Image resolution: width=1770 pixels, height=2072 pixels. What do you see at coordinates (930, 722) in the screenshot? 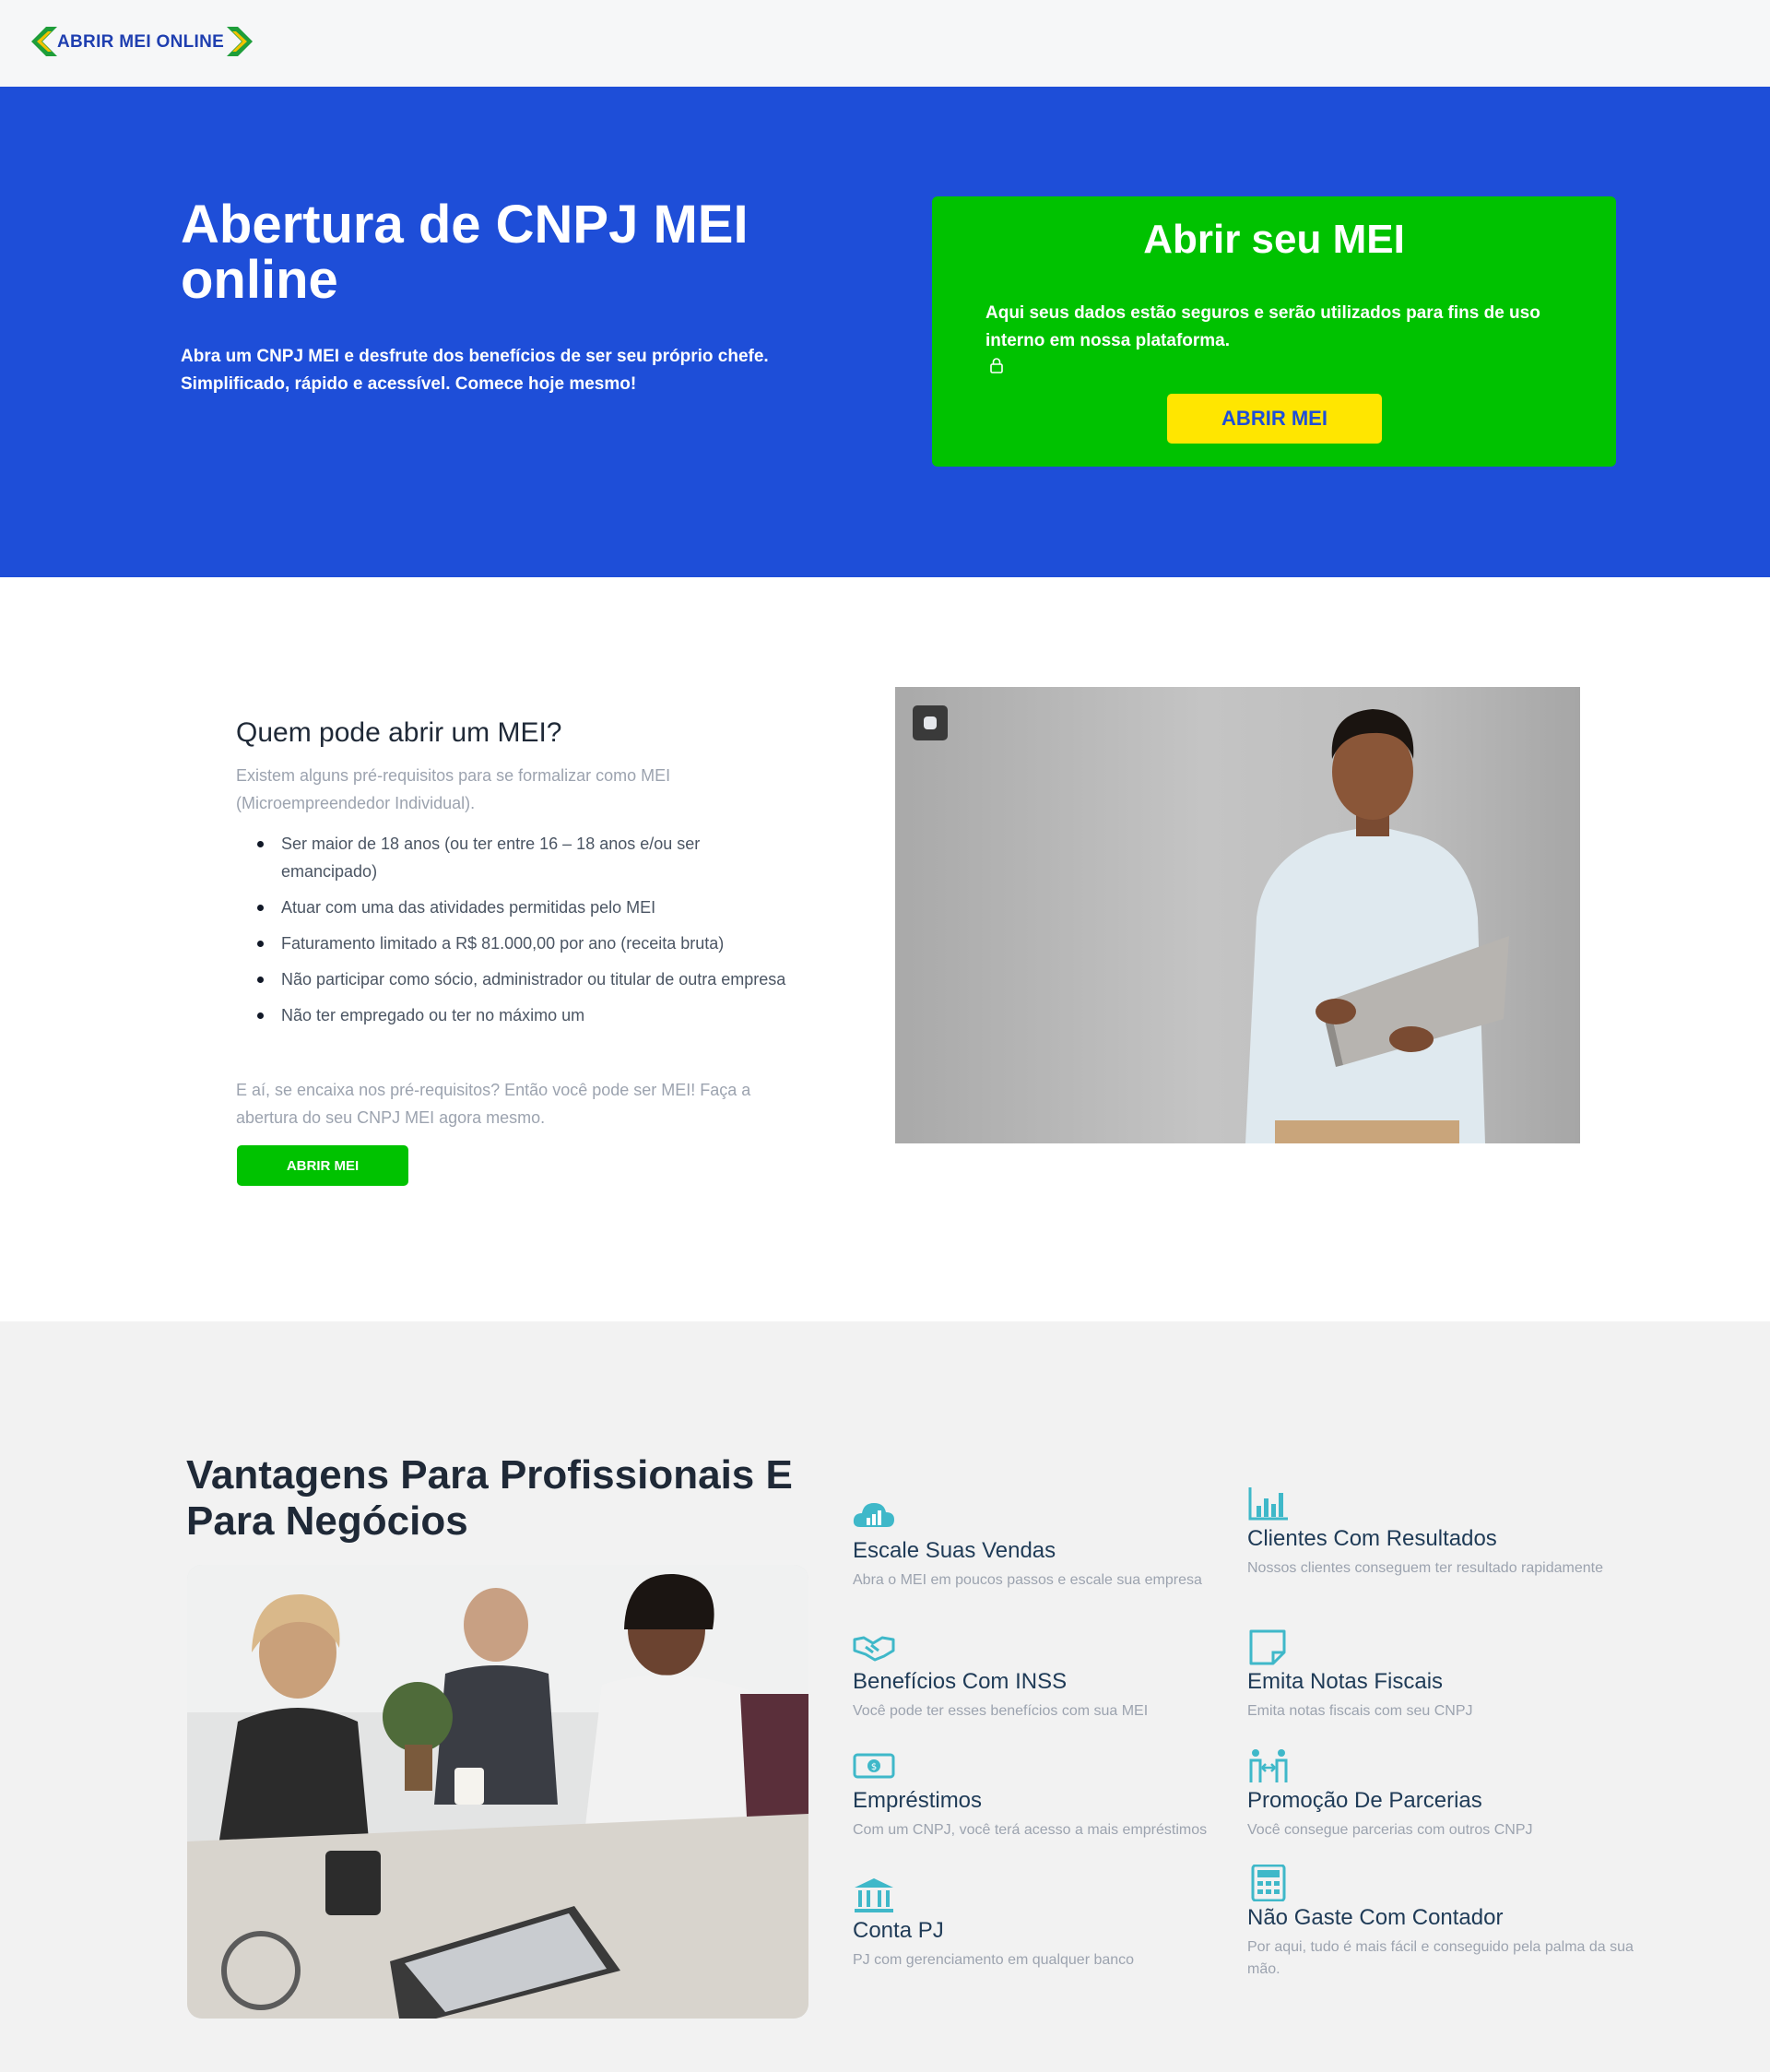
I see `photo-badge-icon` at bounding box center [930, 722].